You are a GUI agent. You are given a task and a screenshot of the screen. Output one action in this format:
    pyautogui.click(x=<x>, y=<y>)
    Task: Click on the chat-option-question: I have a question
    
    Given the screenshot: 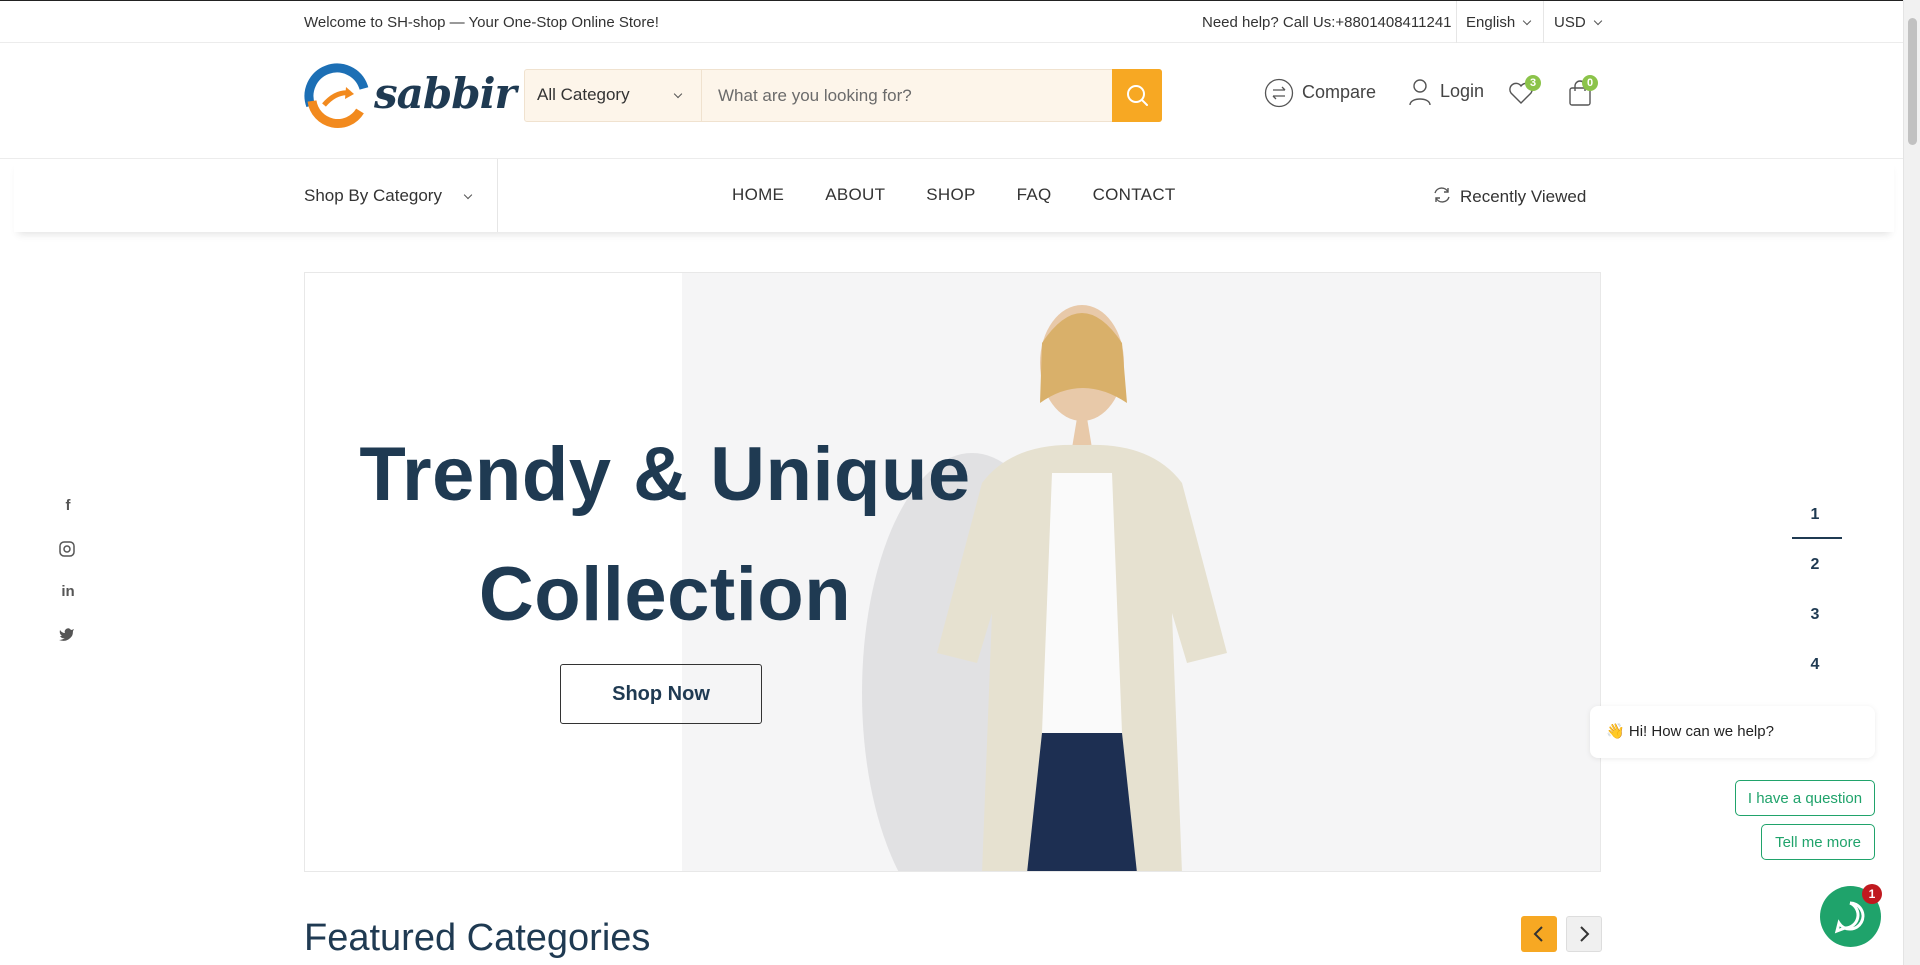 What is the action you would take?
    pyautogui.click(x=1805, y=798)
    